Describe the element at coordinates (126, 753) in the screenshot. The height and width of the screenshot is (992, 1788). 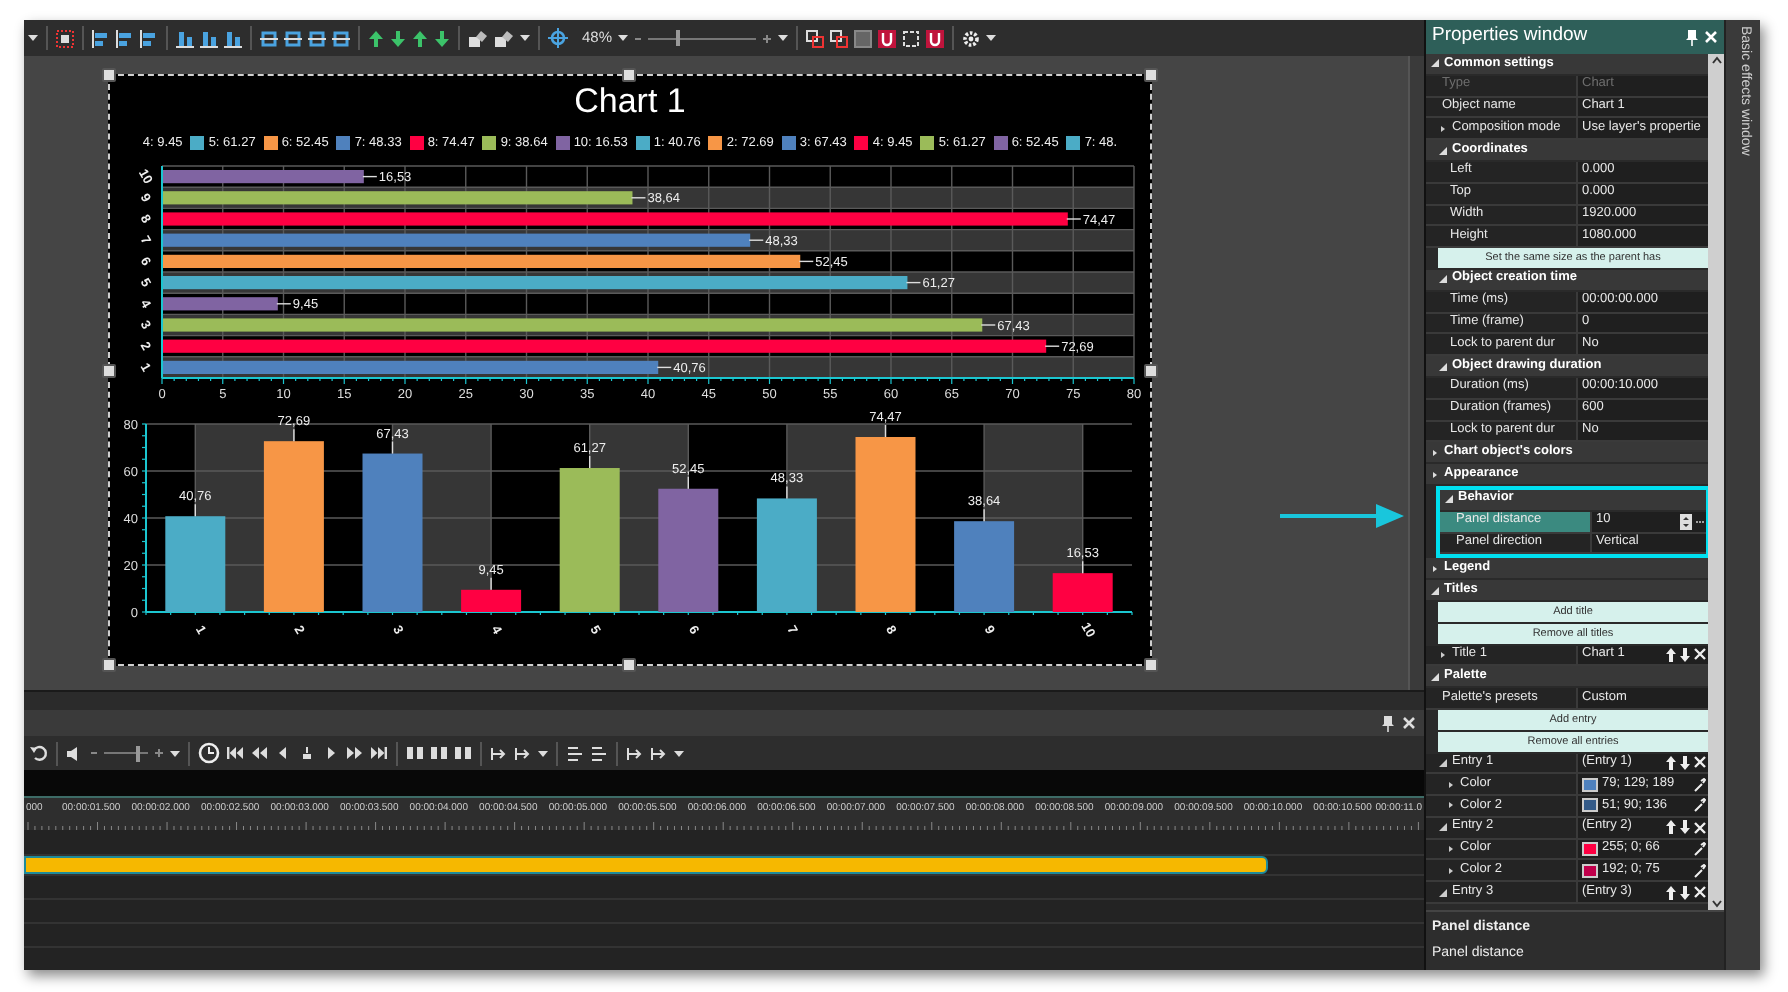
I see `volume-slider` at that location.